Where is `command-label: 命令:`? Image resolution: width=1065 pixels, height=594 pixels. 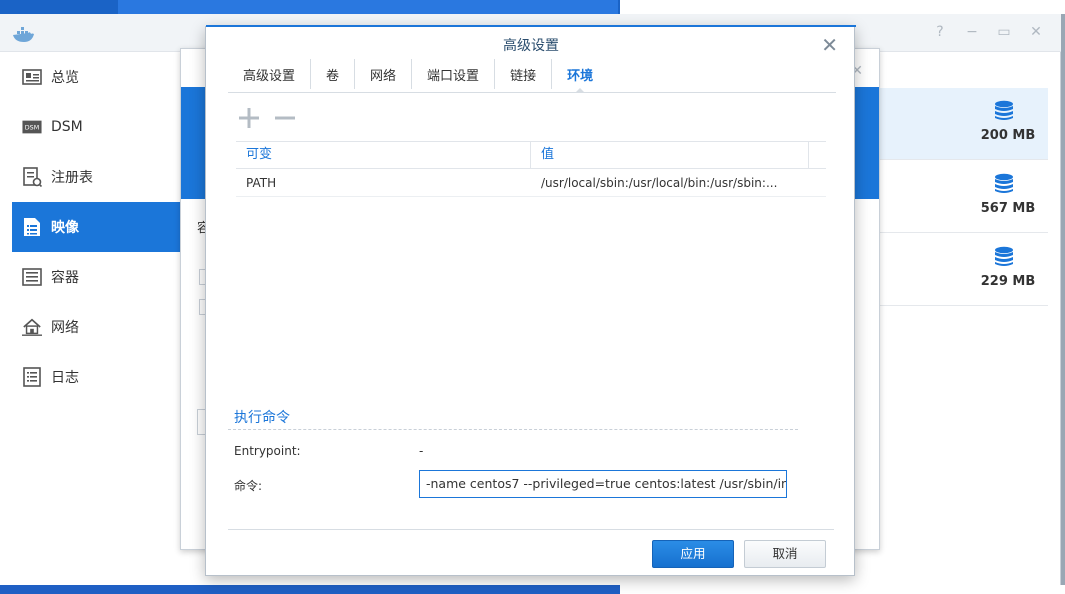
command-label: 命令: is located at coordinates (248, 486).